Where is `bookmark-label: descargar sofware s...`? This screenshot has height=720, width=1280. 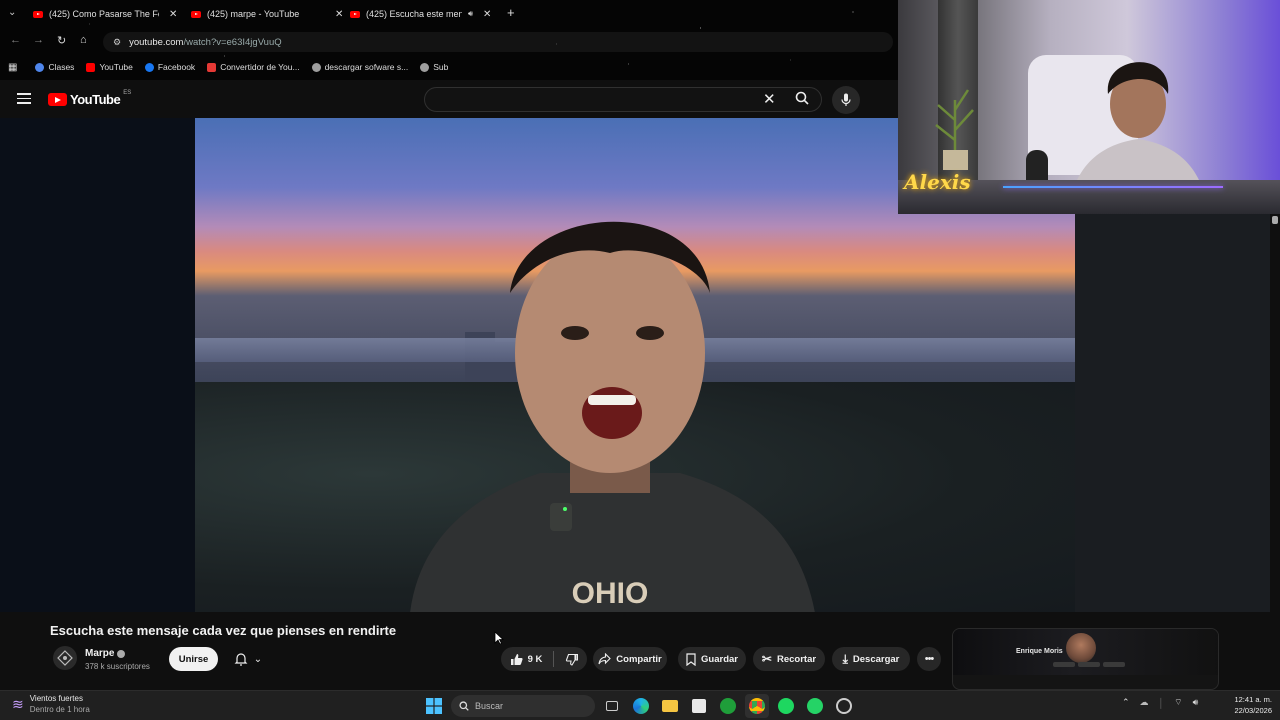
bookmark-label: descargar sofware s... is located at coordinates (366, 67).